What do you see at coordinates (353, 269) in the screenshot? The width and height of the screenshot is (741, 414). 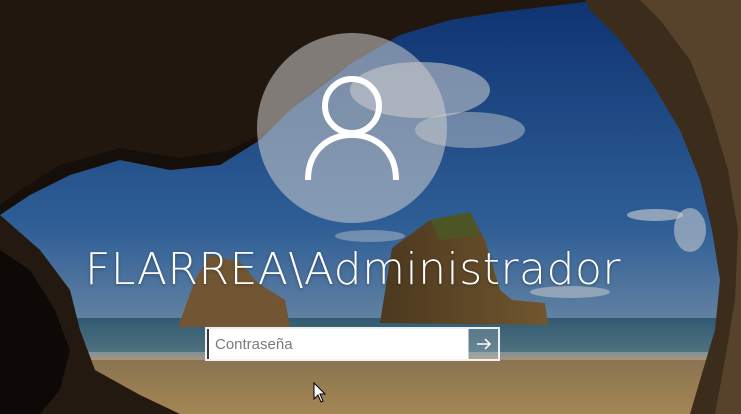 I see `username-label: FLARREA\Administrador` at bounding box center [353, 269].